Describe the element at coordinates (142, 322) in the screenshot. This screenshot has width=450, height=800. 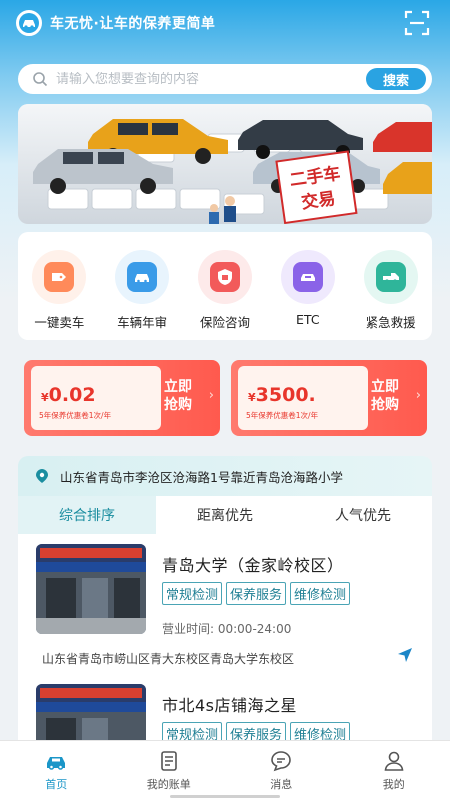
I see `service-label: 车辆年审` at that location.